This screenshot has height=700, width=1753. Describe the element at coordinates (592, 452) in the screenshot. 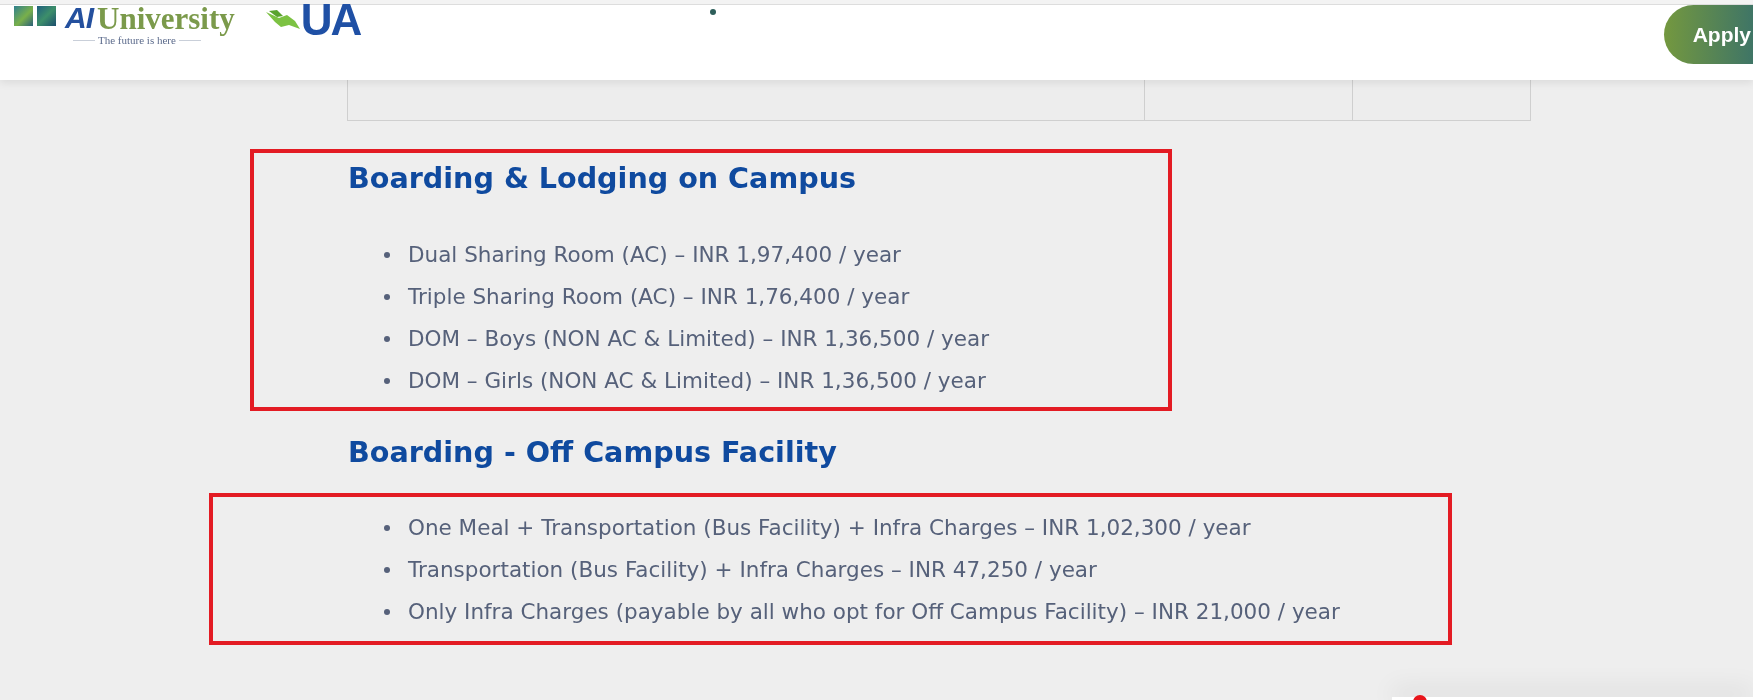

I see `section-heading: Boarding - Off Campus Facility` at that location.